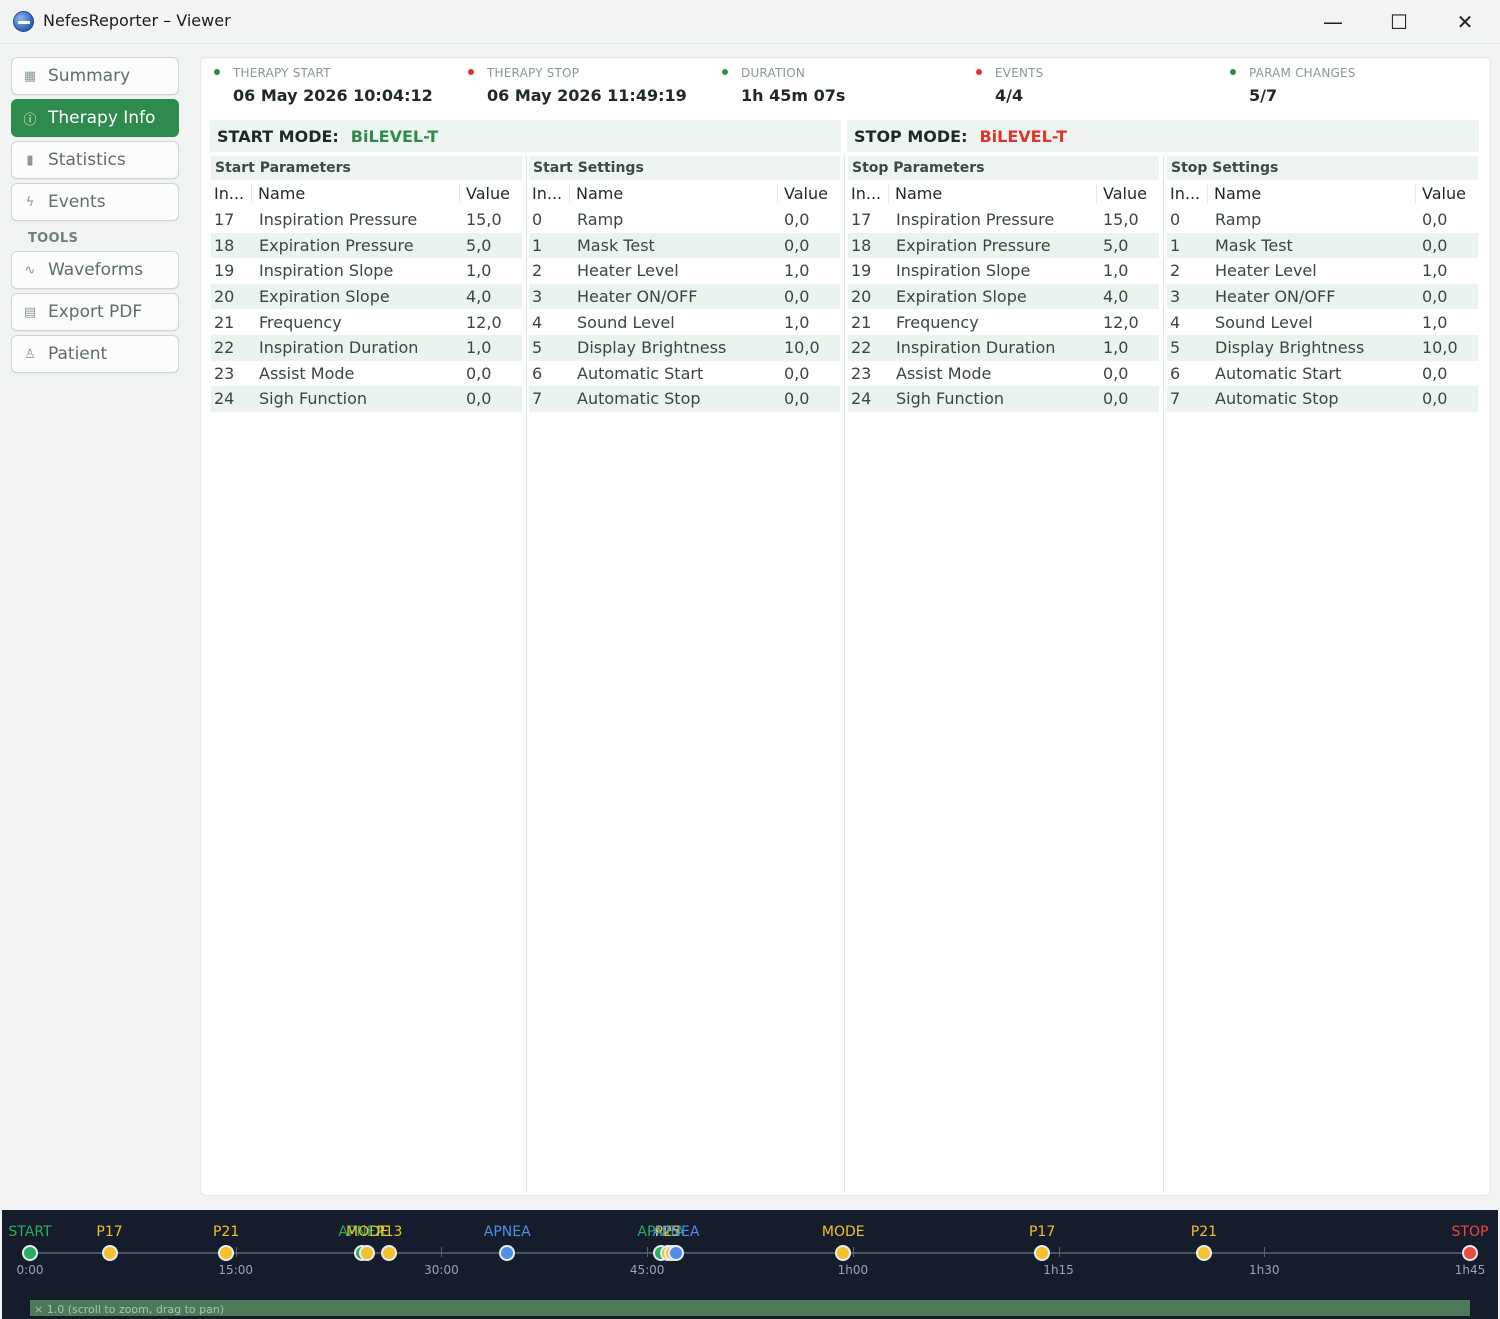 This screenshot has width=1500, height=1319. What do you see at coordinates (484, 322) in the screenshot?
I see `row-value: 12,0` at bounding box center [484, 322].